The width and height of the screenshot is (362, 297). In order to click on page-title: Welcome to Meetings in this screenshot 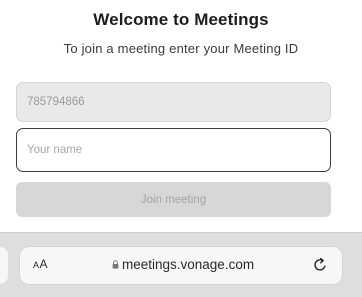, I will do `click(181, 19)`.